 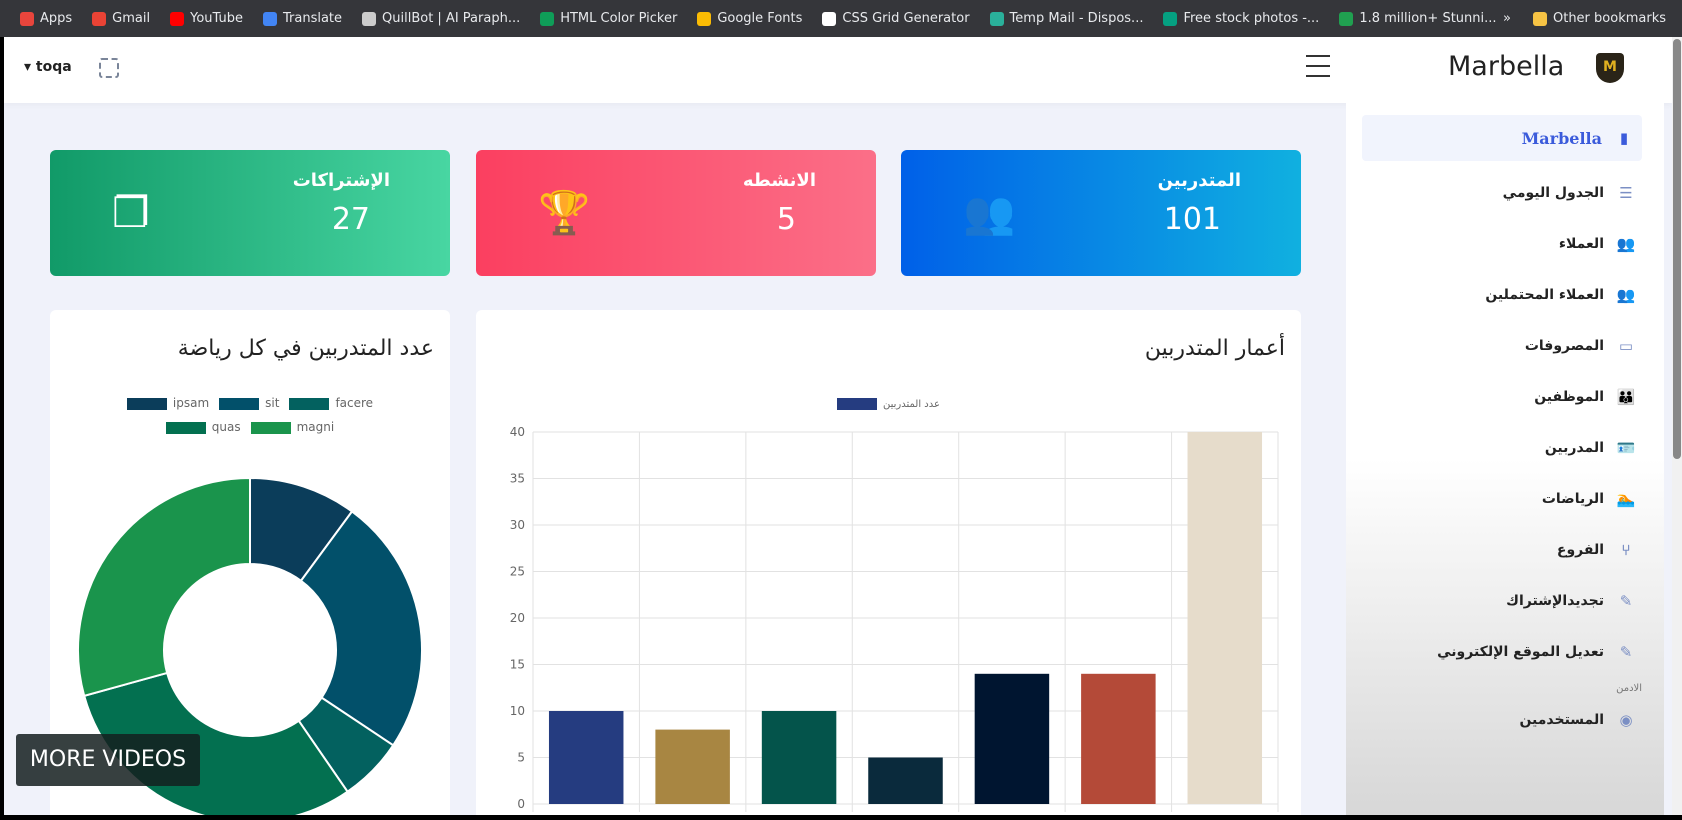 I want to click on menu-toggle-icon, so click(x=1318, y=70).